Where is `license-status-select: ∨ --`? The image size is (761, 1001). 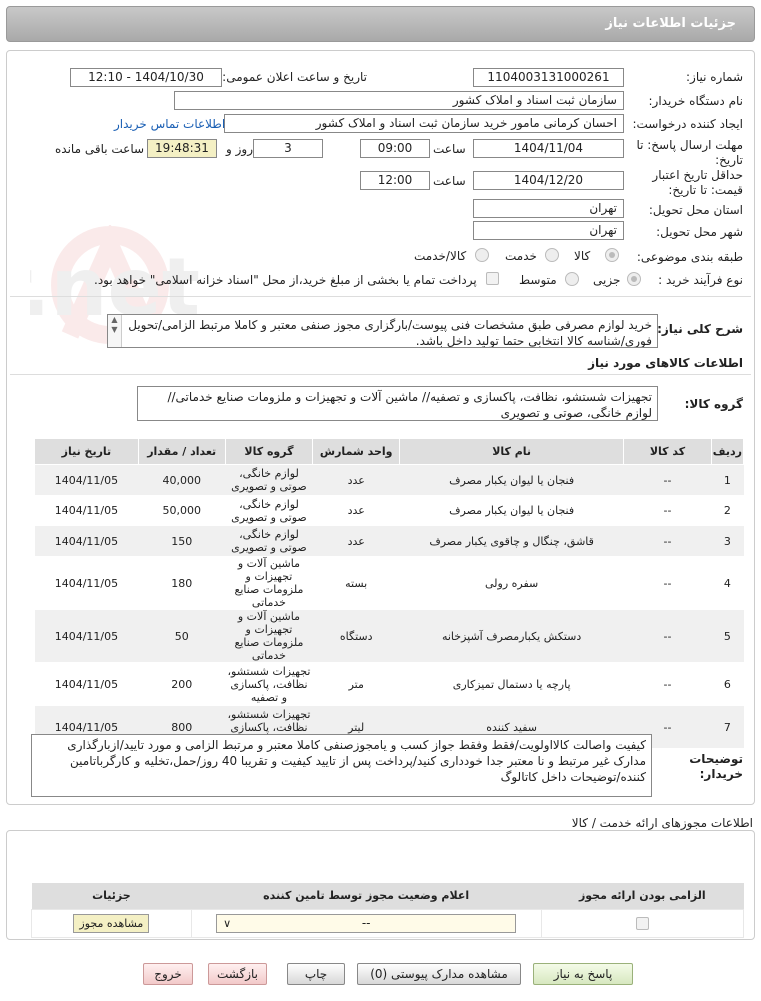 license-status-select: ∨ -- is located at coordinates (366, 923).